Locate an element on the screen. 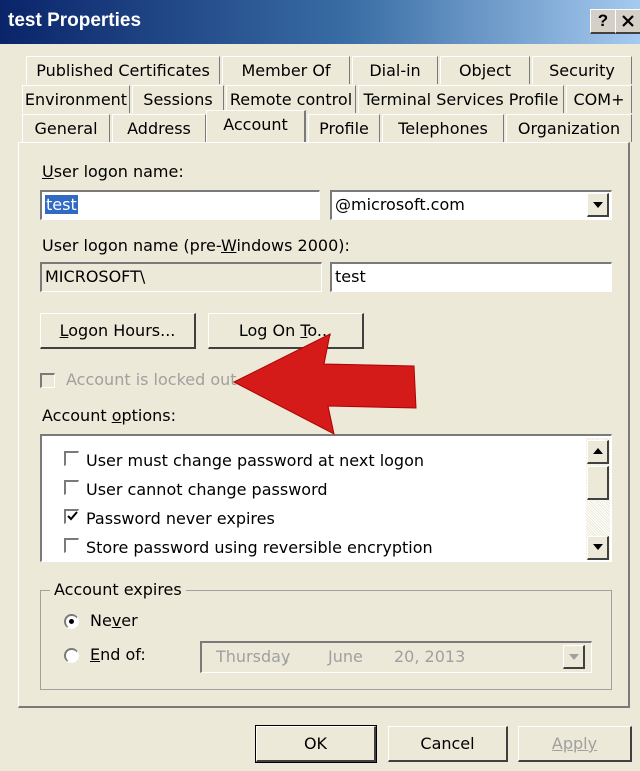 This screenshot has height=771, width=640. close-icon is located at coordinates (628, 21).